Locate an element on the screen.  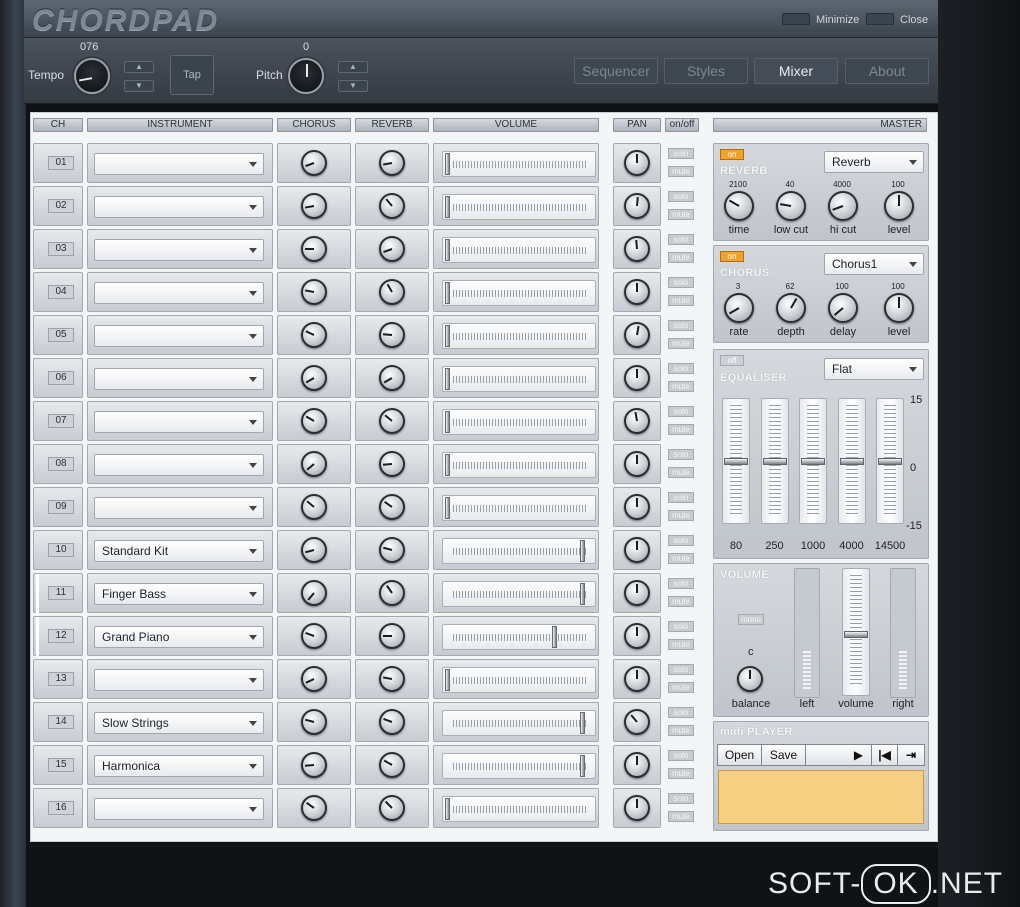
equaliser-off-toggle: off is located at coordinates (732, 360).